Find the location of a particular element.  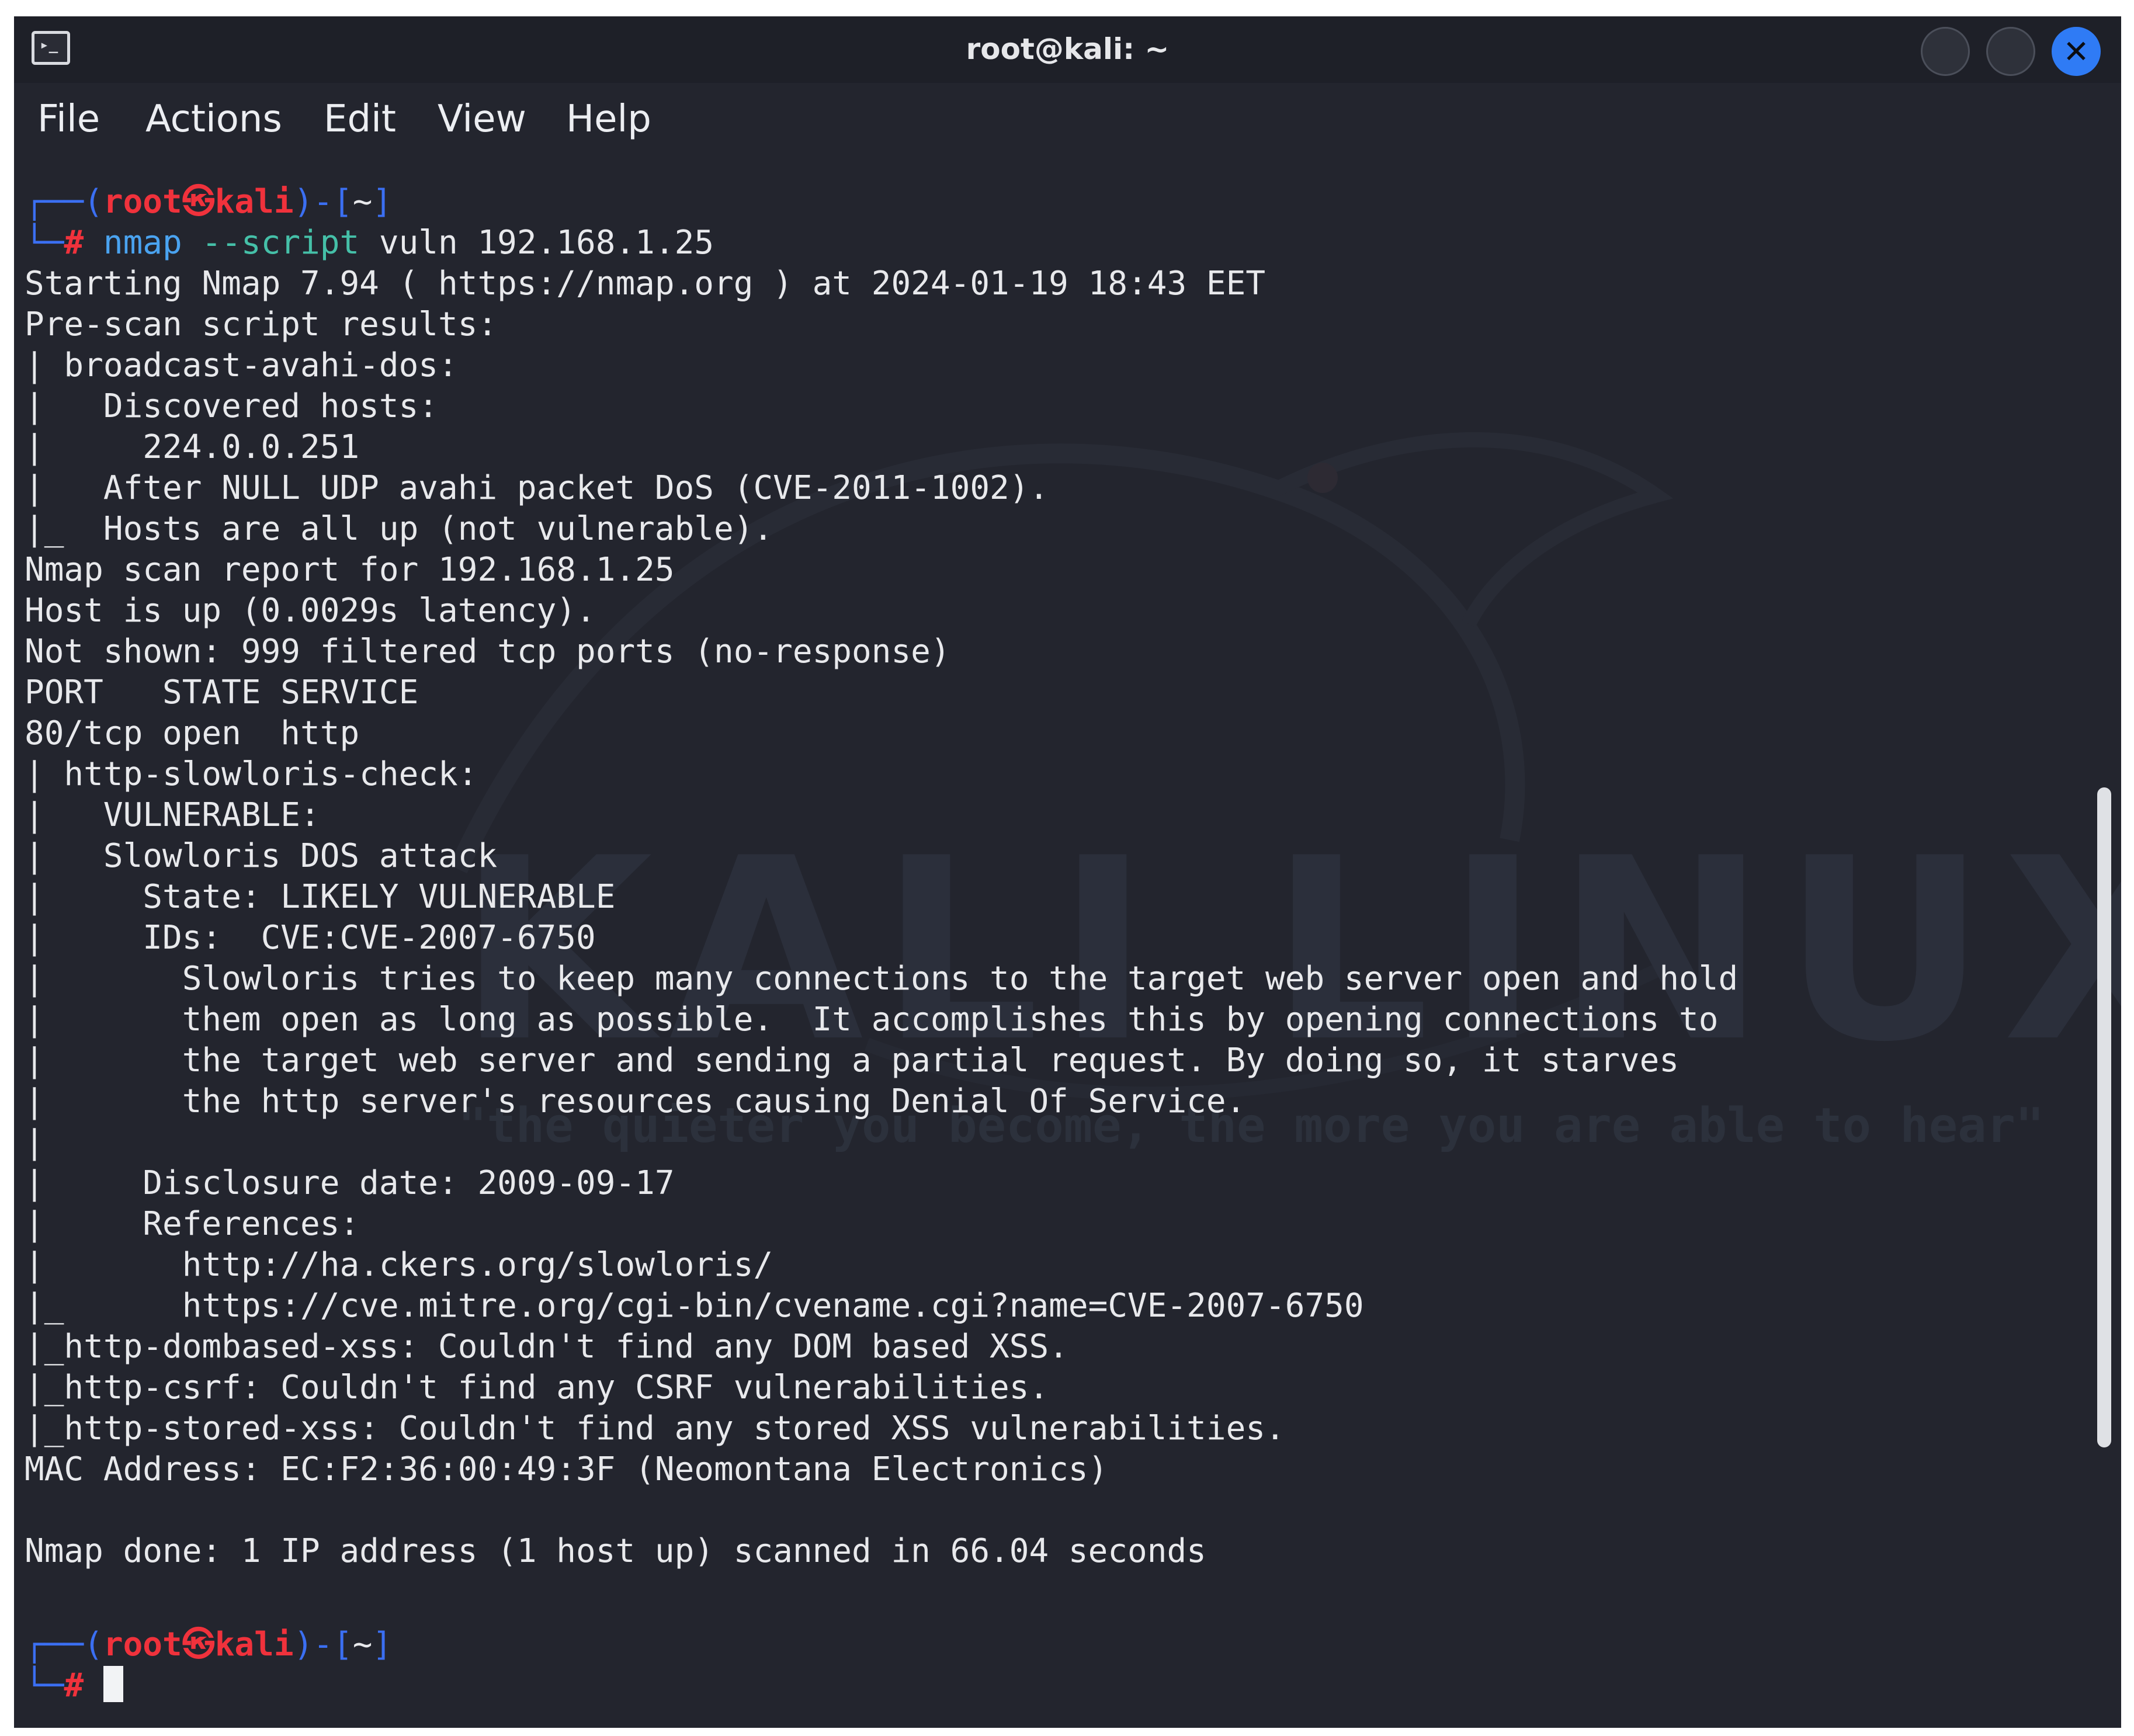

menu-file: File is located at coordinates (68, 119).